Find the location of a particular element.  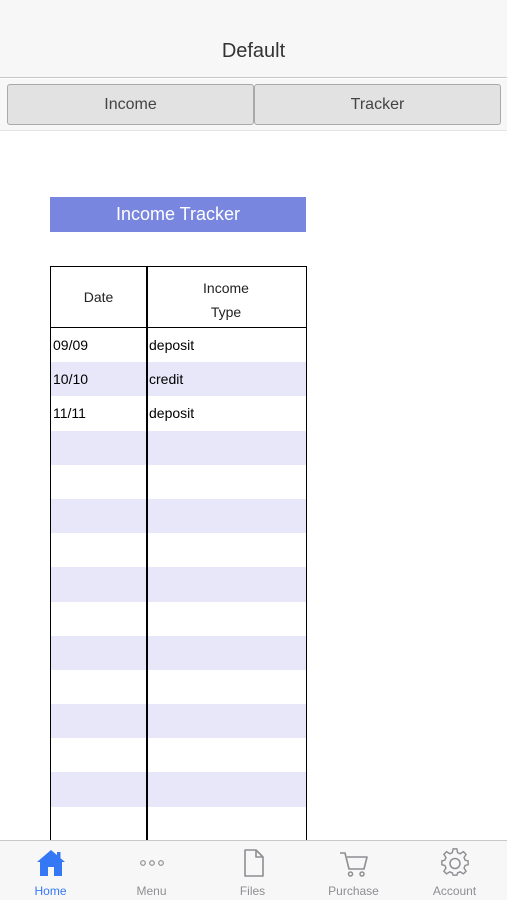

tab-bar: Home Menu Files Purchase Account is located at coordinates (253, 870).